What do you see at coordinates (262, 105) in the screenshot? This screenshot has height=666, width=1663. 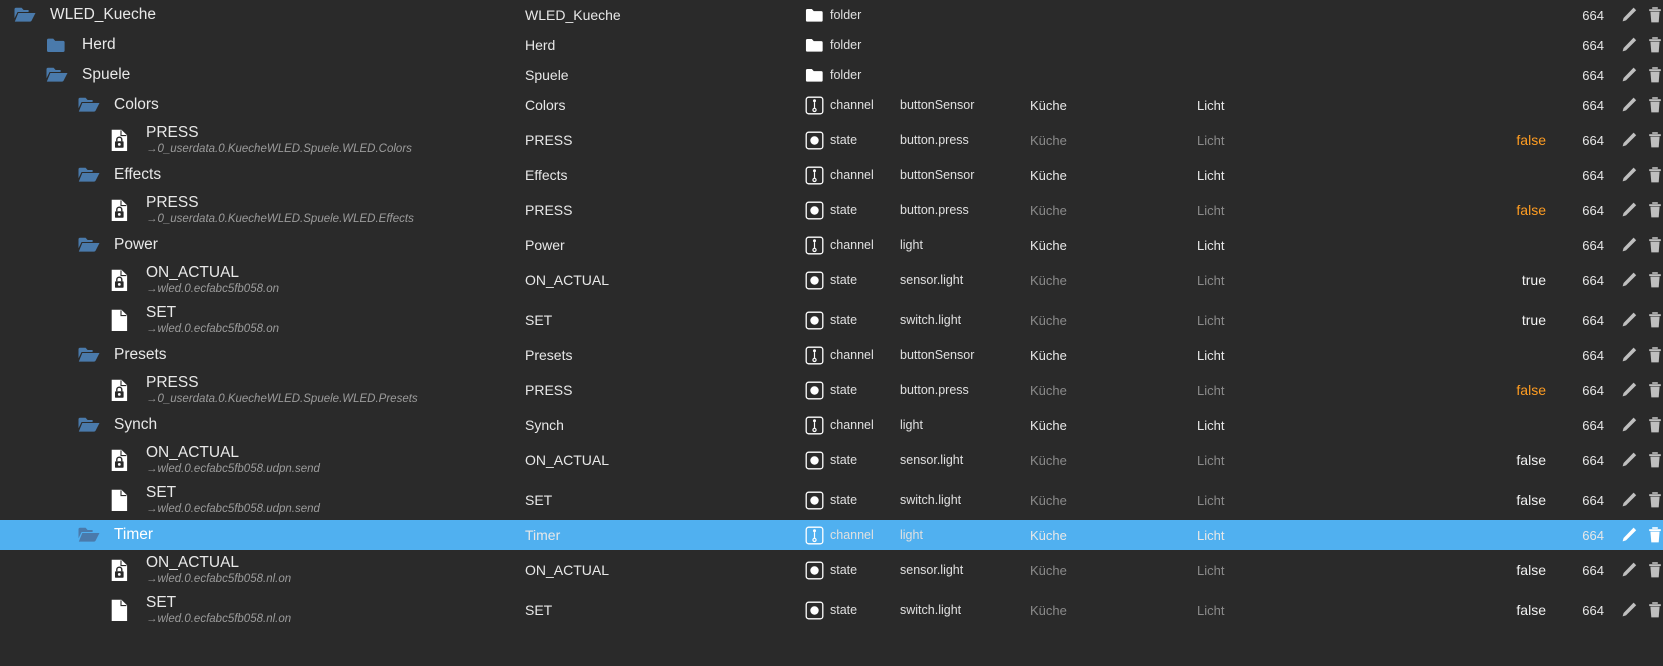 I see `tree-cell: Colors` at bounding box center [262, 105].